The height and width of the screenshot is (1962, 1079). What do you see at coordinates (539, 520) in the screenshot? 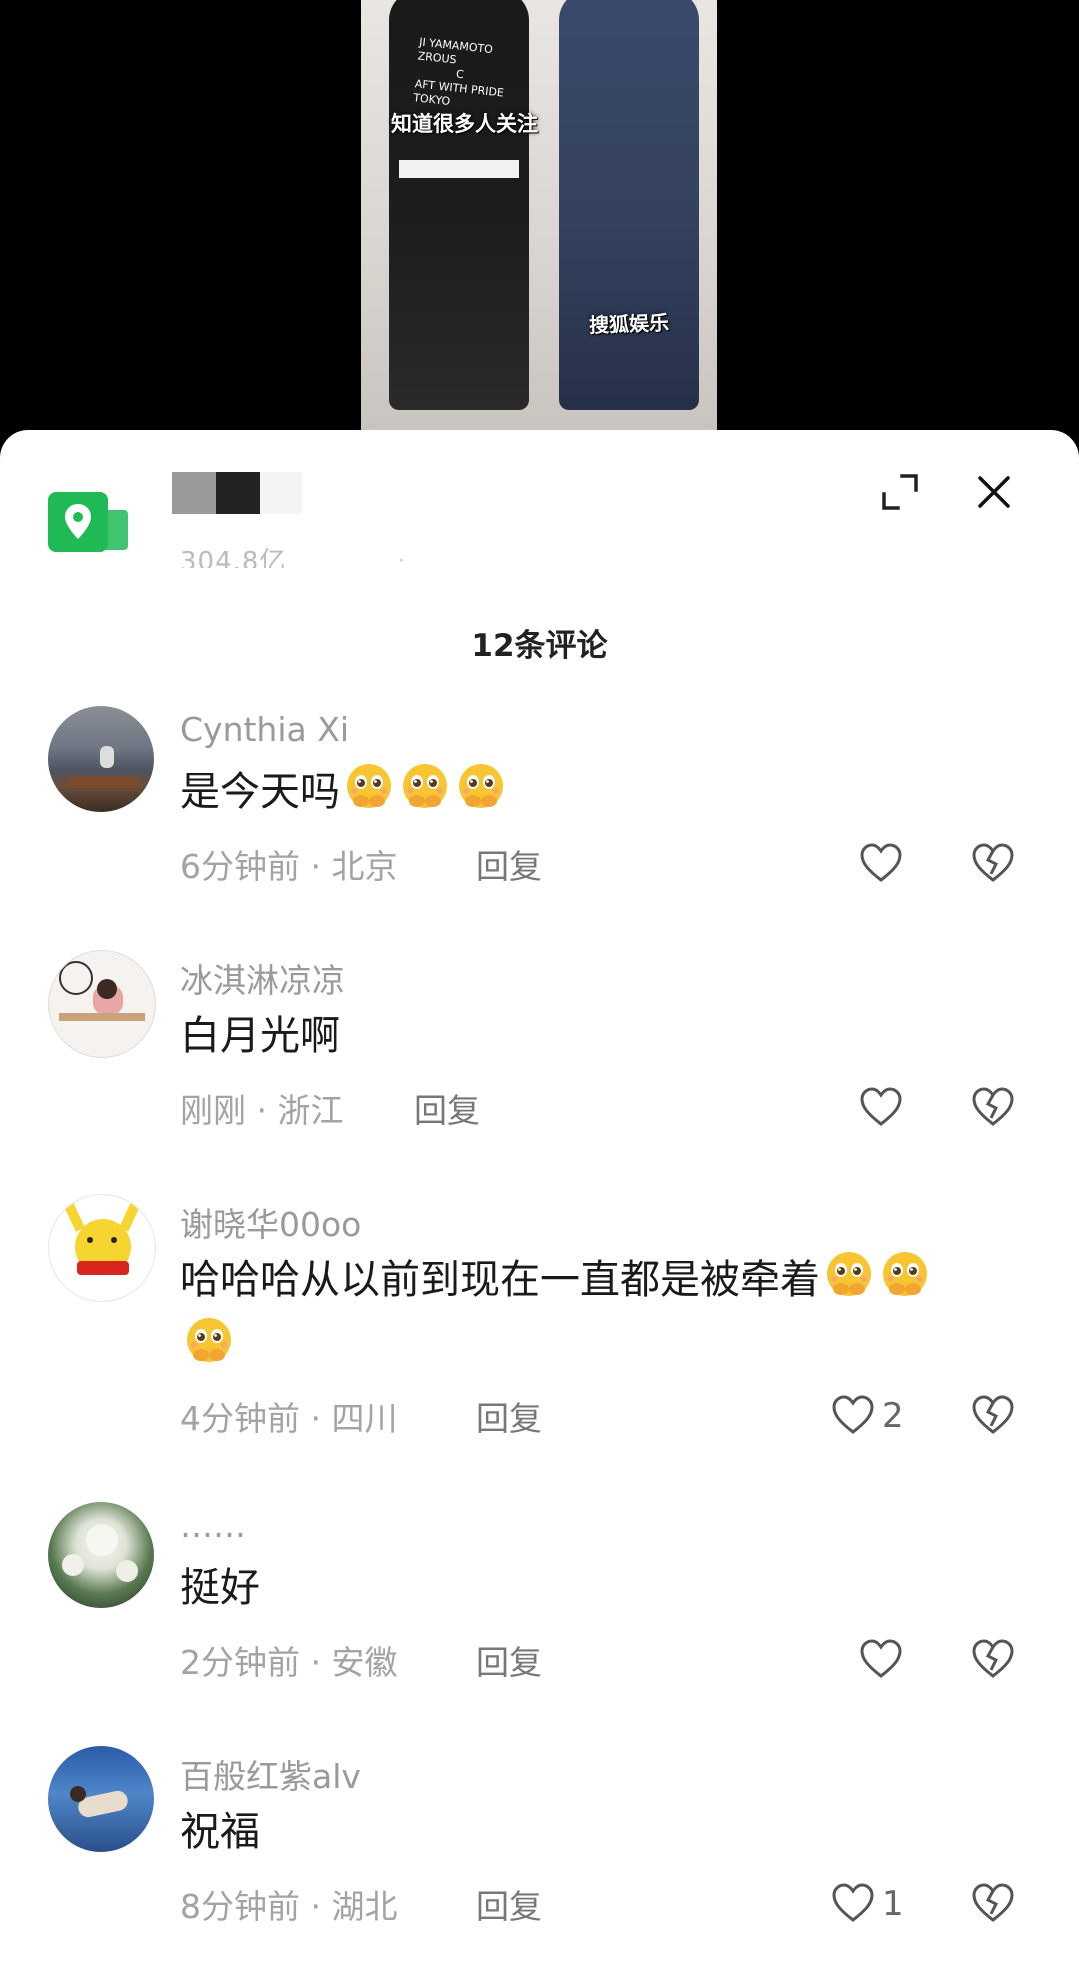
I see `sheet-header: 304.8亿 ·` at bounding box center [539, 520].